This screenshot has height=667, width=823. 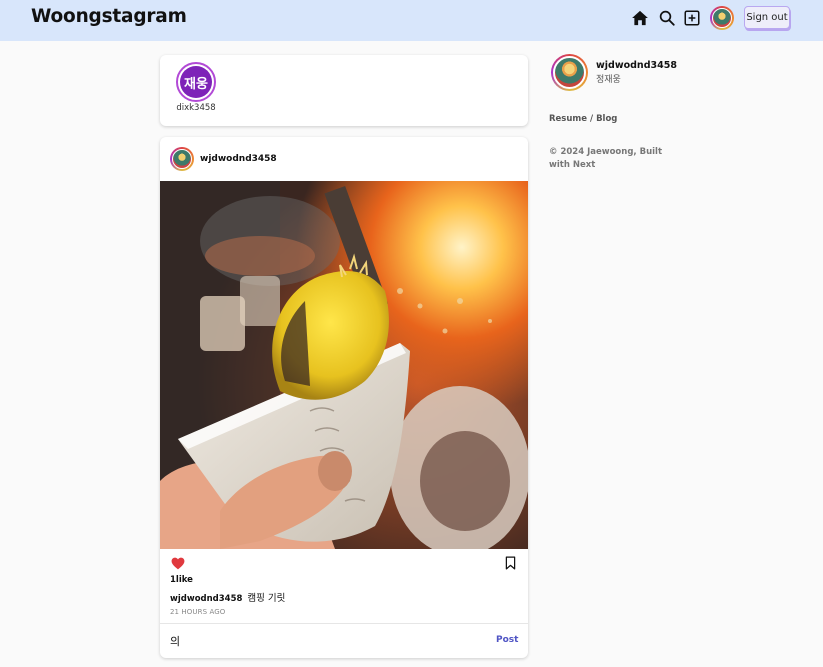 I want to click on post-timestamp: 21 HOURS AGO, so click(x=198, y=612).